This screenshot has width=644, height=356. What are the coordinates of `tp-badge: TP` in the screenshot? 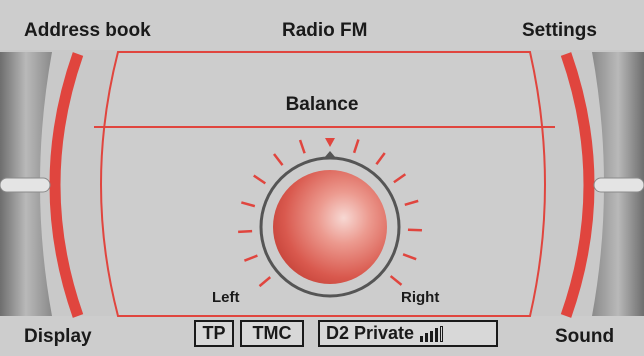 It's located at (214, 333).